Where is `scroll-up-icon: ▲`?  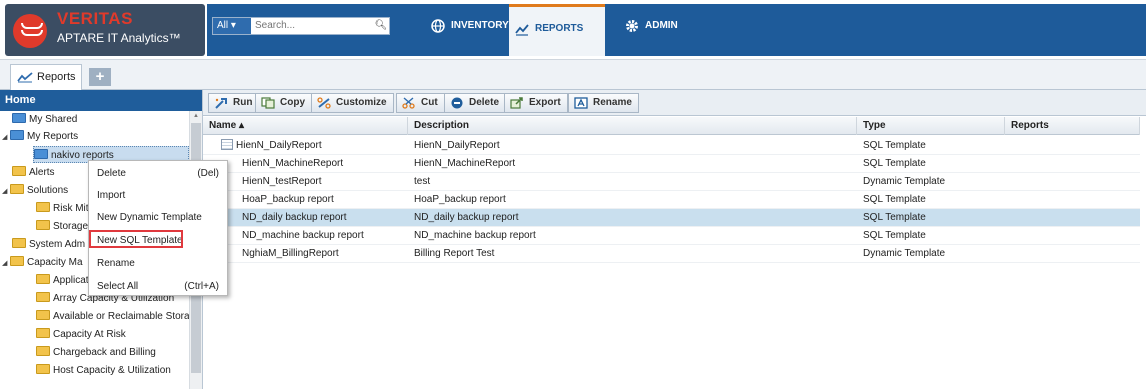 scroll-up-icon: ▲ is located at coordinates (196, 116).